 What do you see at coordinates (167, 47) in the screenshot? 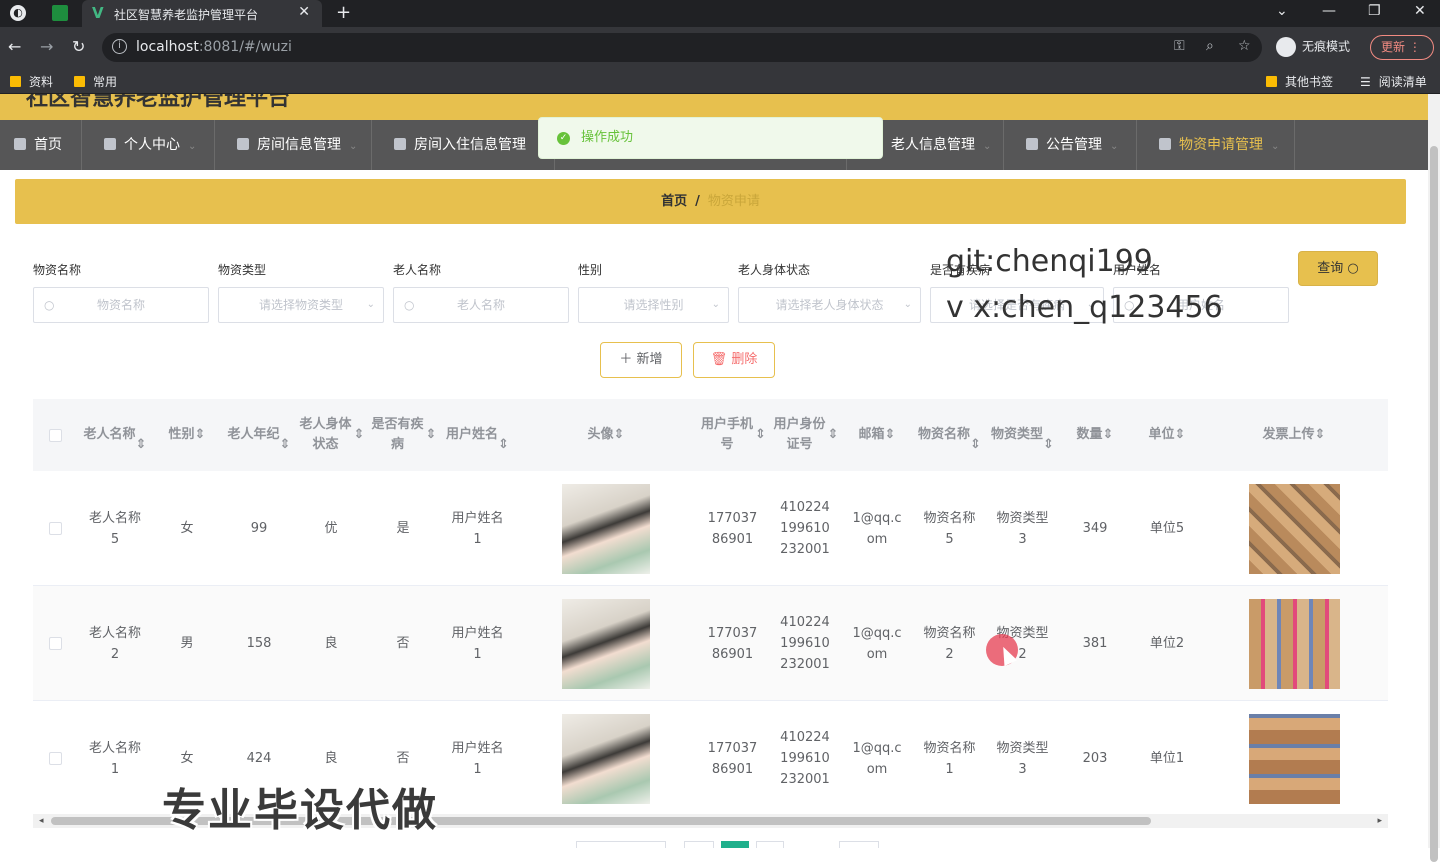
I see `url-host: localhost` at bounding box center [167, 47].